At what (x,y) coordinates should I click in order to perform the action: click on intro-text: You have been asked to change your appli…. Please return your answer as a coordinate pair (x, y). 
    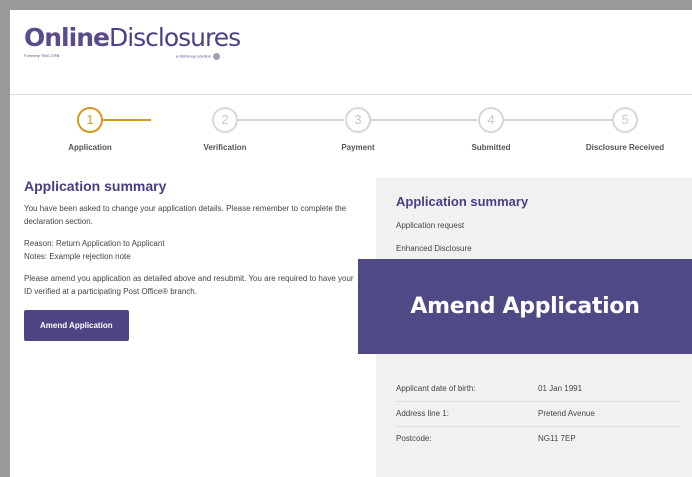
    Looking at the image, I should click on (185, 215).